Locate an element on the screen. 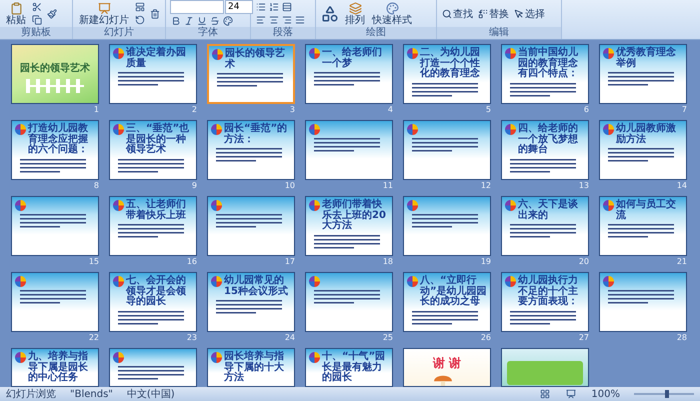  find-button: 查找 is located at coordinates (457, 13).